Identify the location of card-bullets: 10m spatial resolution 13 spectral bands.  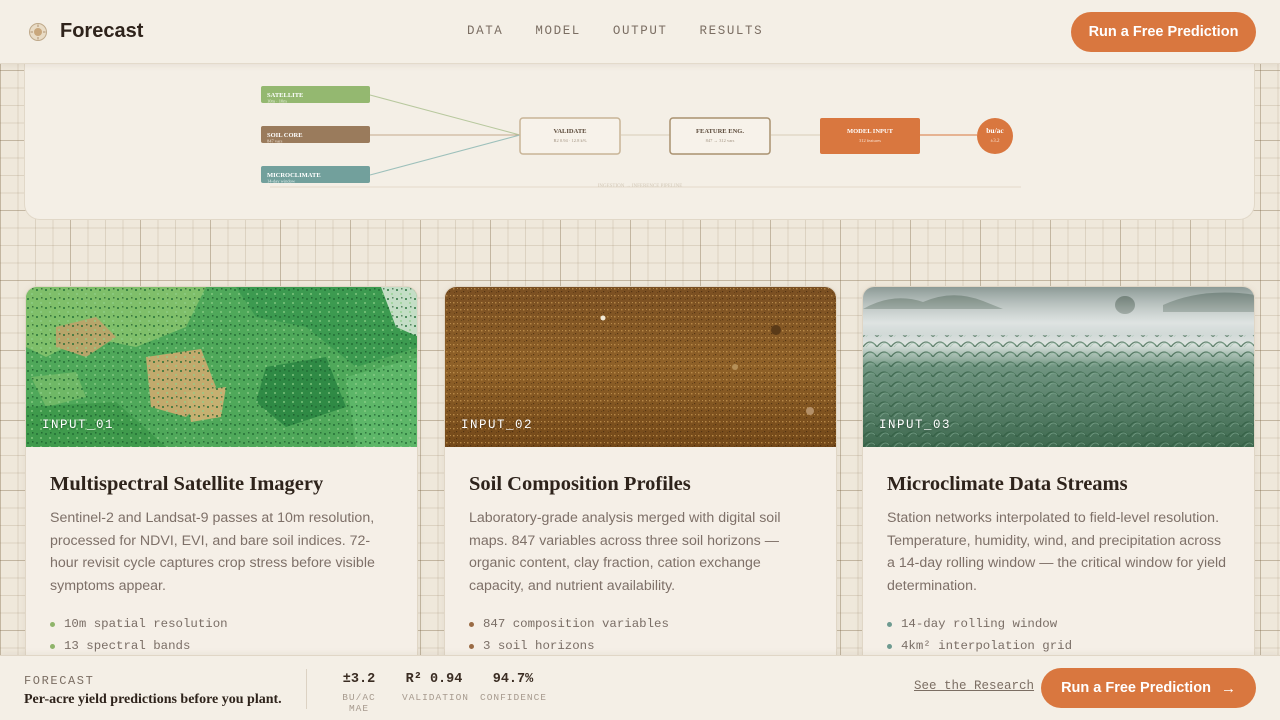
(139, 635).